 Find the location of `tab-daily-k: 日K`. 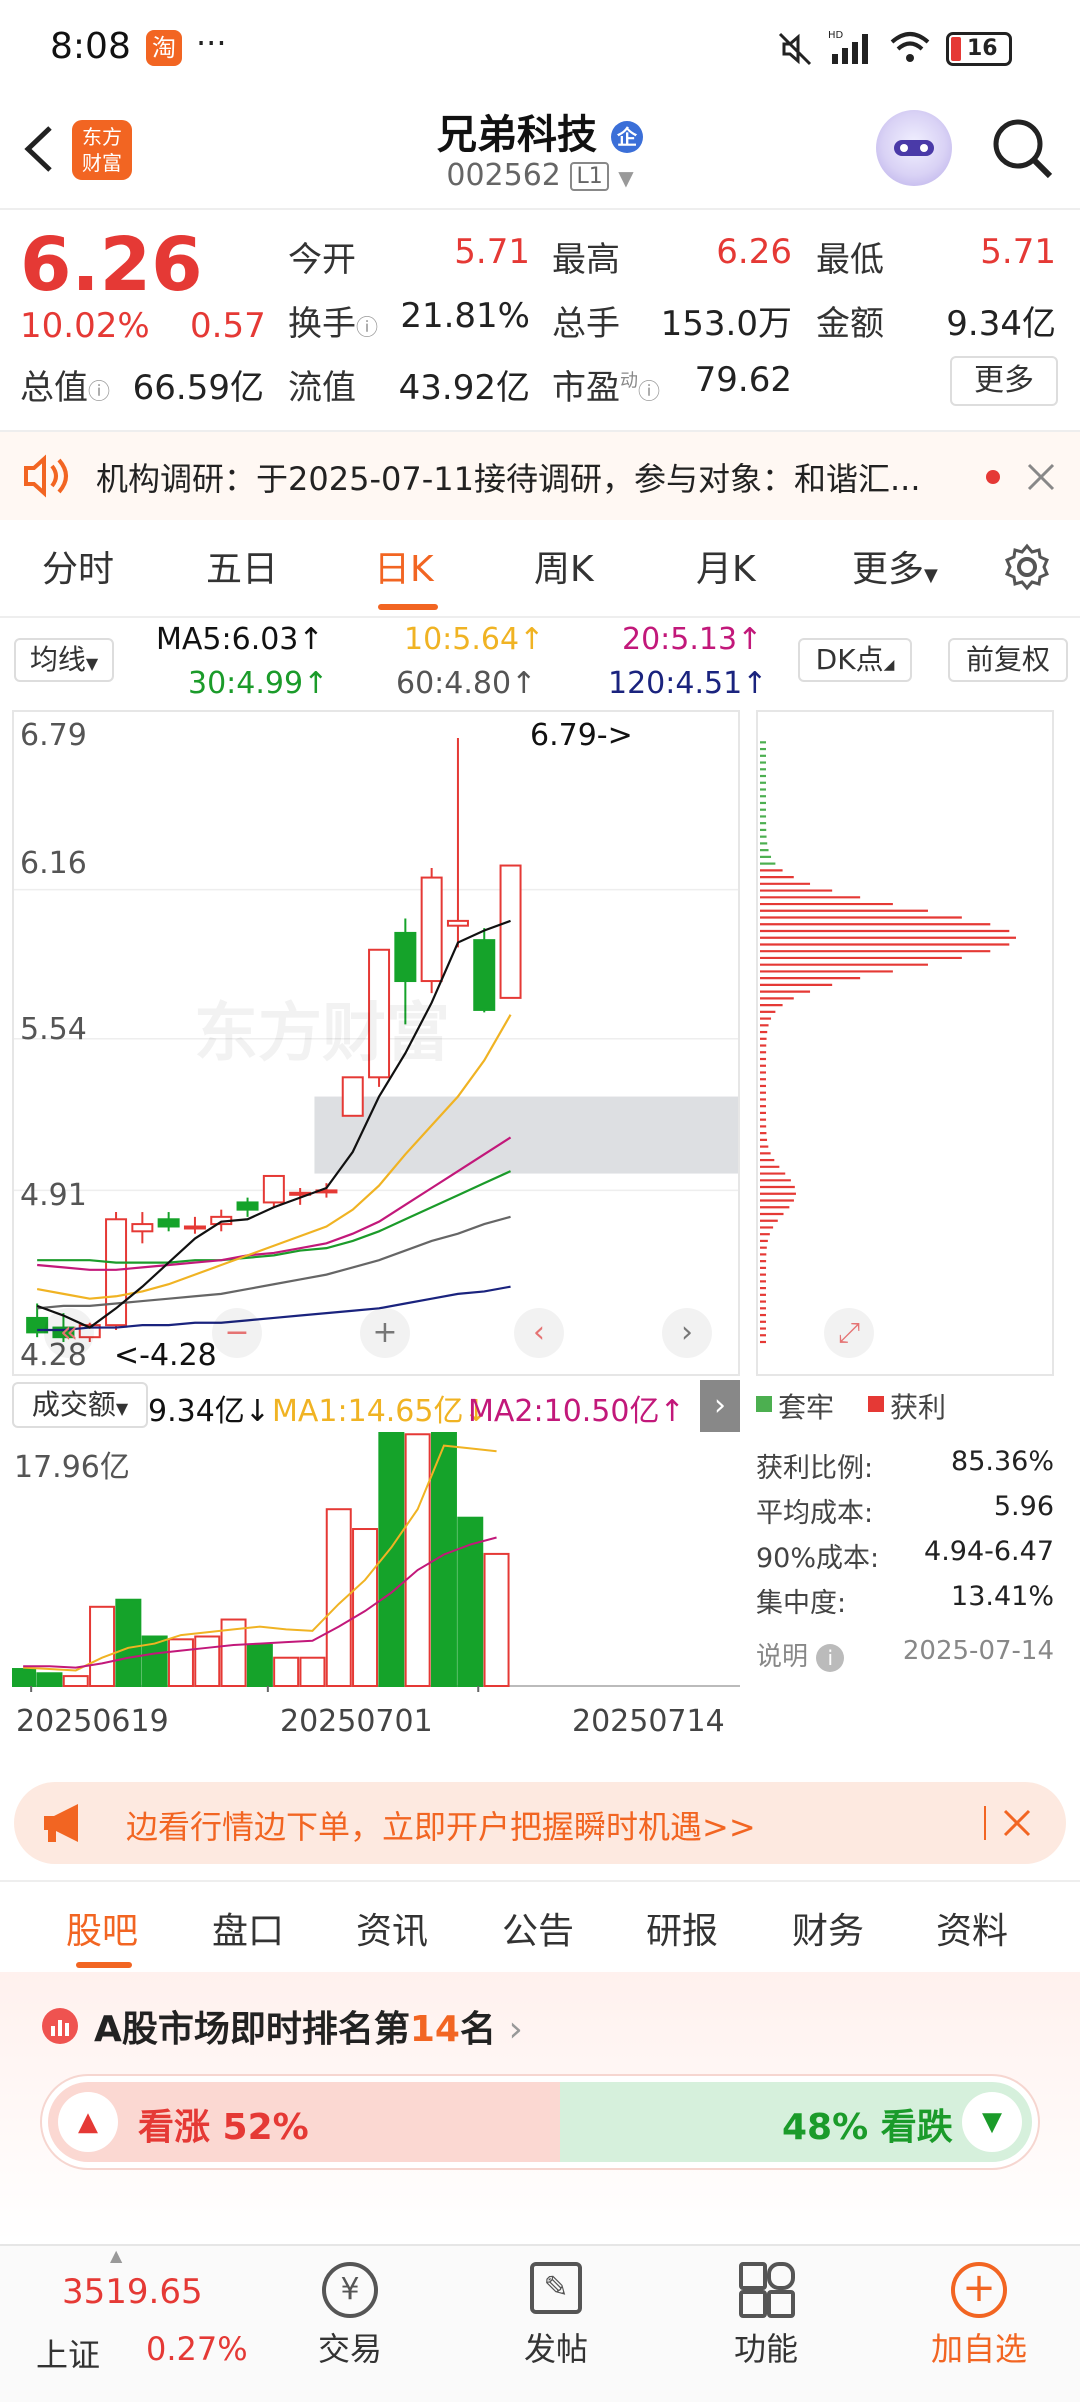

tab-daily-k: 日K is located at coordinates (404, 566).